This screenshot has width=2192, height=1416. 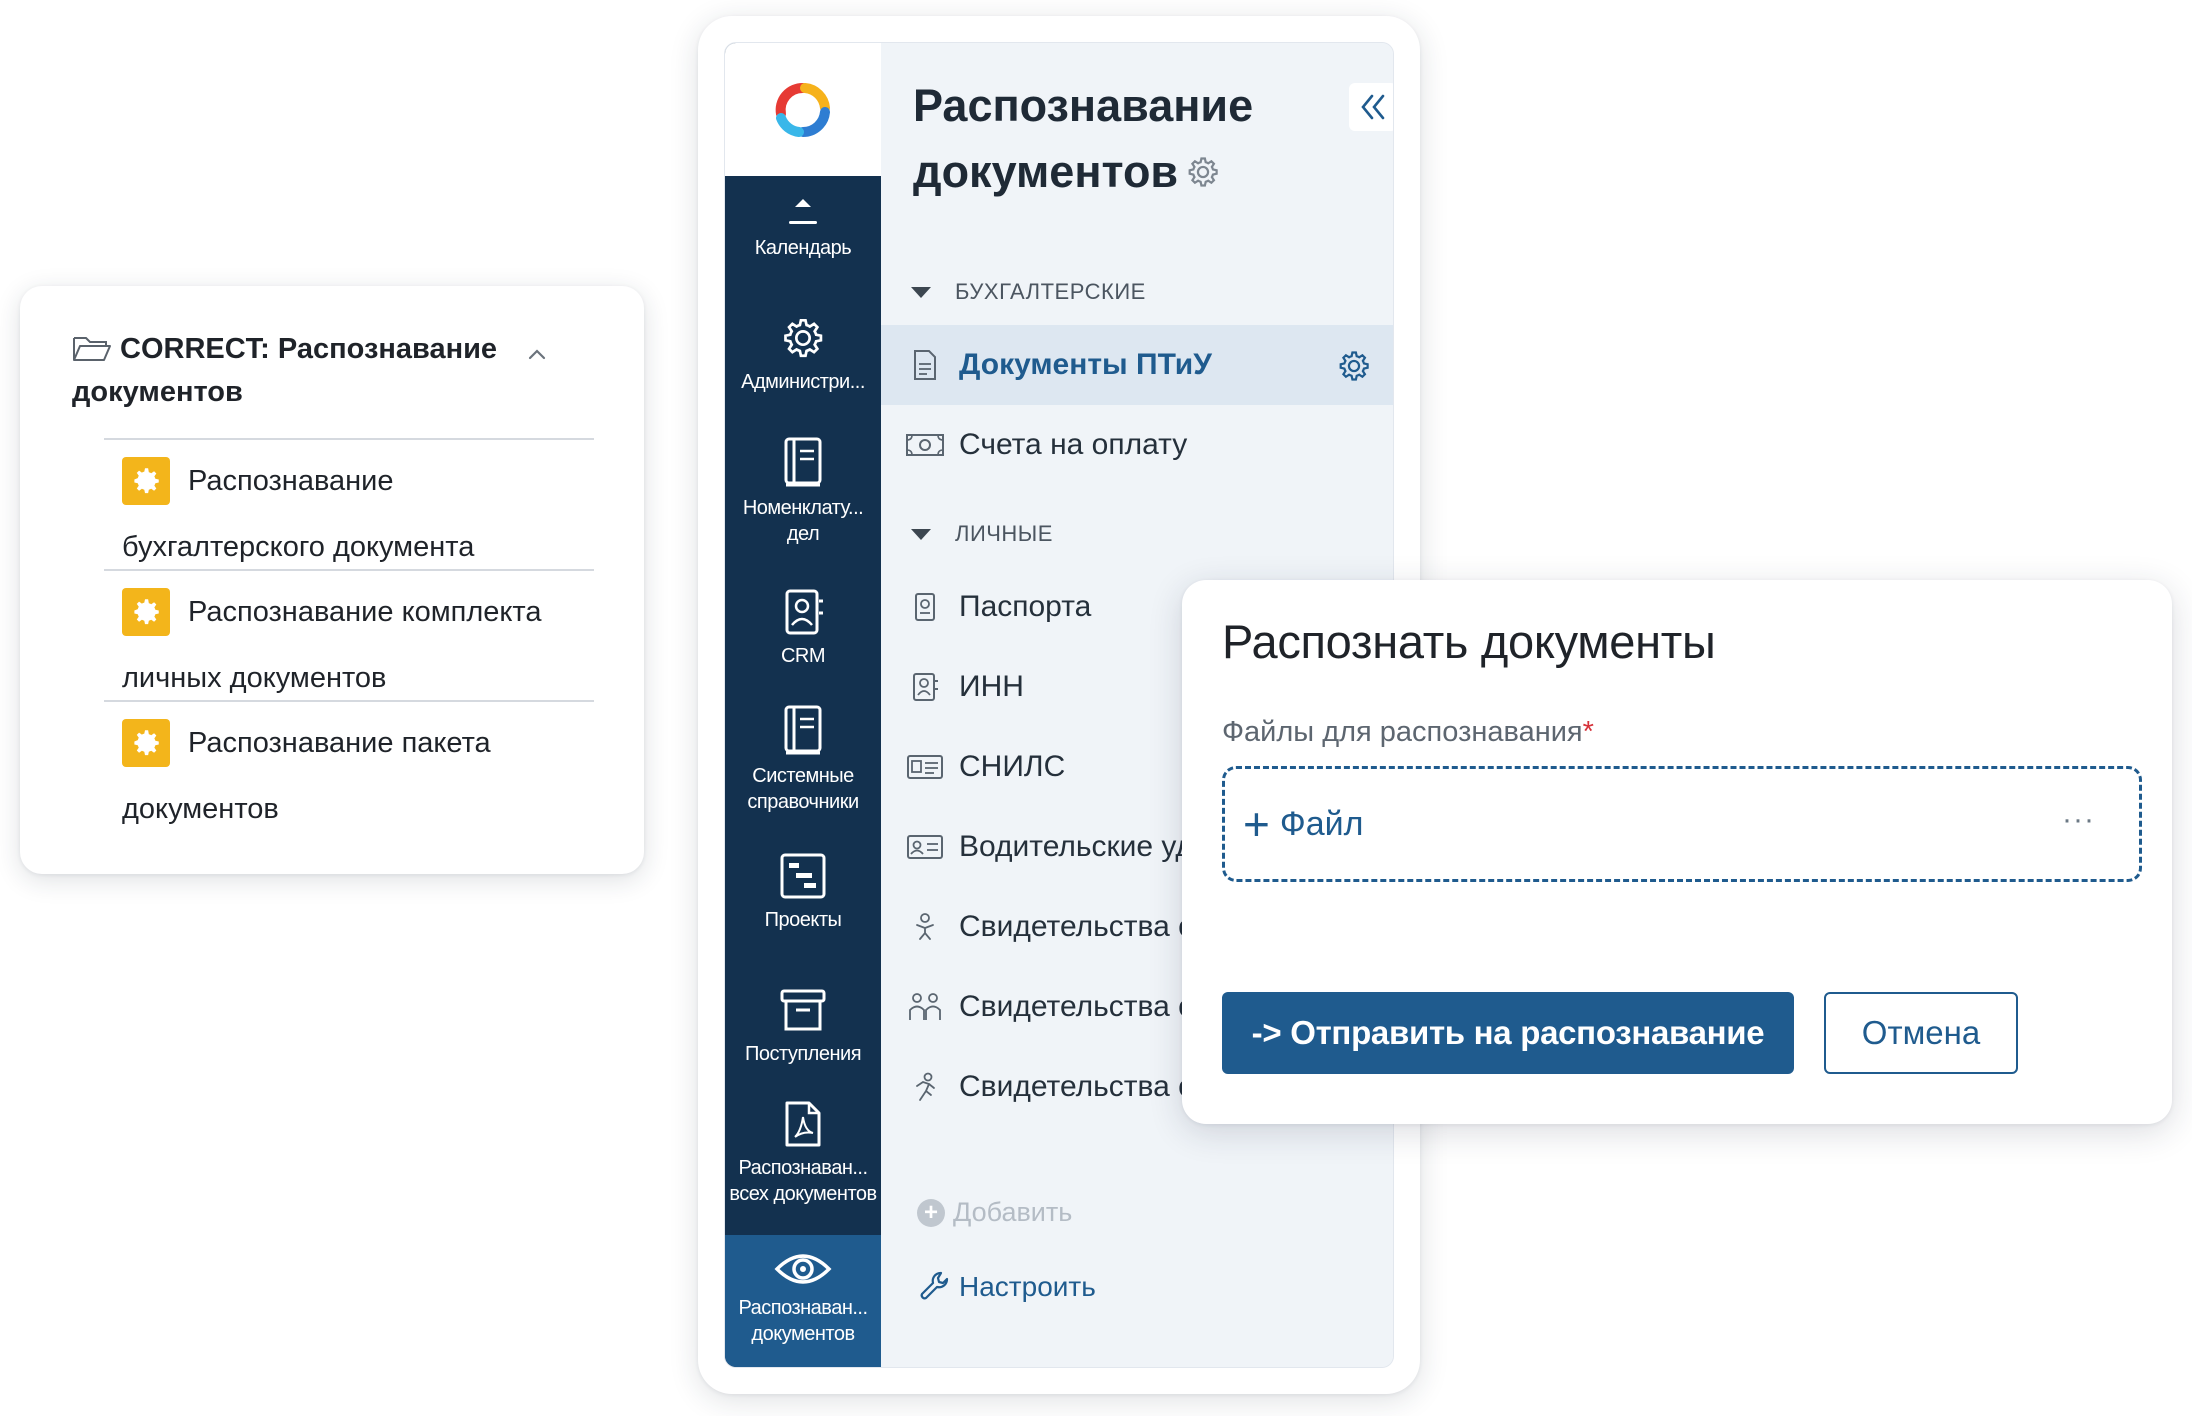 I want to click on process-header: CORRECT: Распознавание документов, so click(x=332, y=371).